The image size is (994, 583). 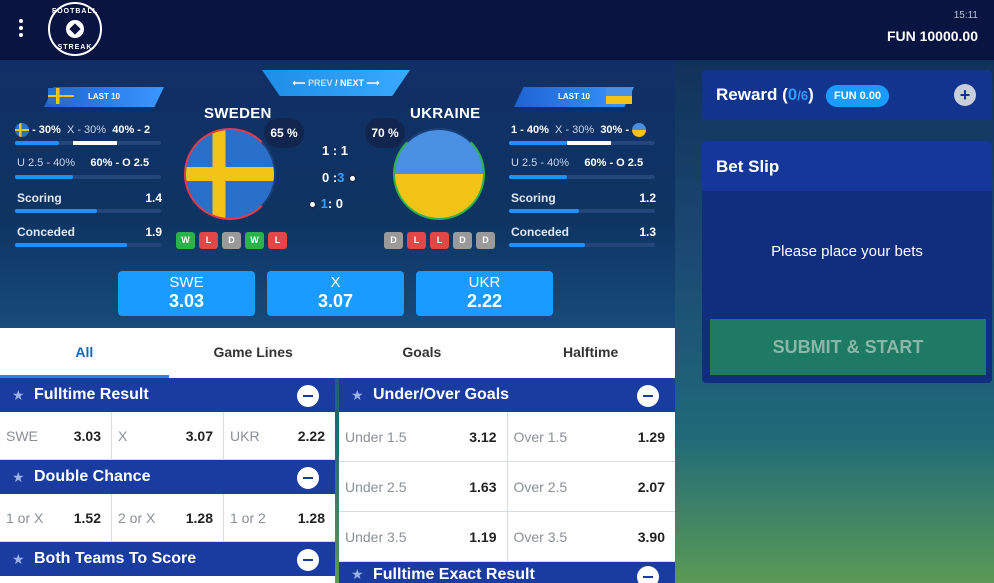 What do you see at coordinates (253, 353) in the screenshot?
I see `tab-game-lines: Game Lines` at bounding box center [253, 353].